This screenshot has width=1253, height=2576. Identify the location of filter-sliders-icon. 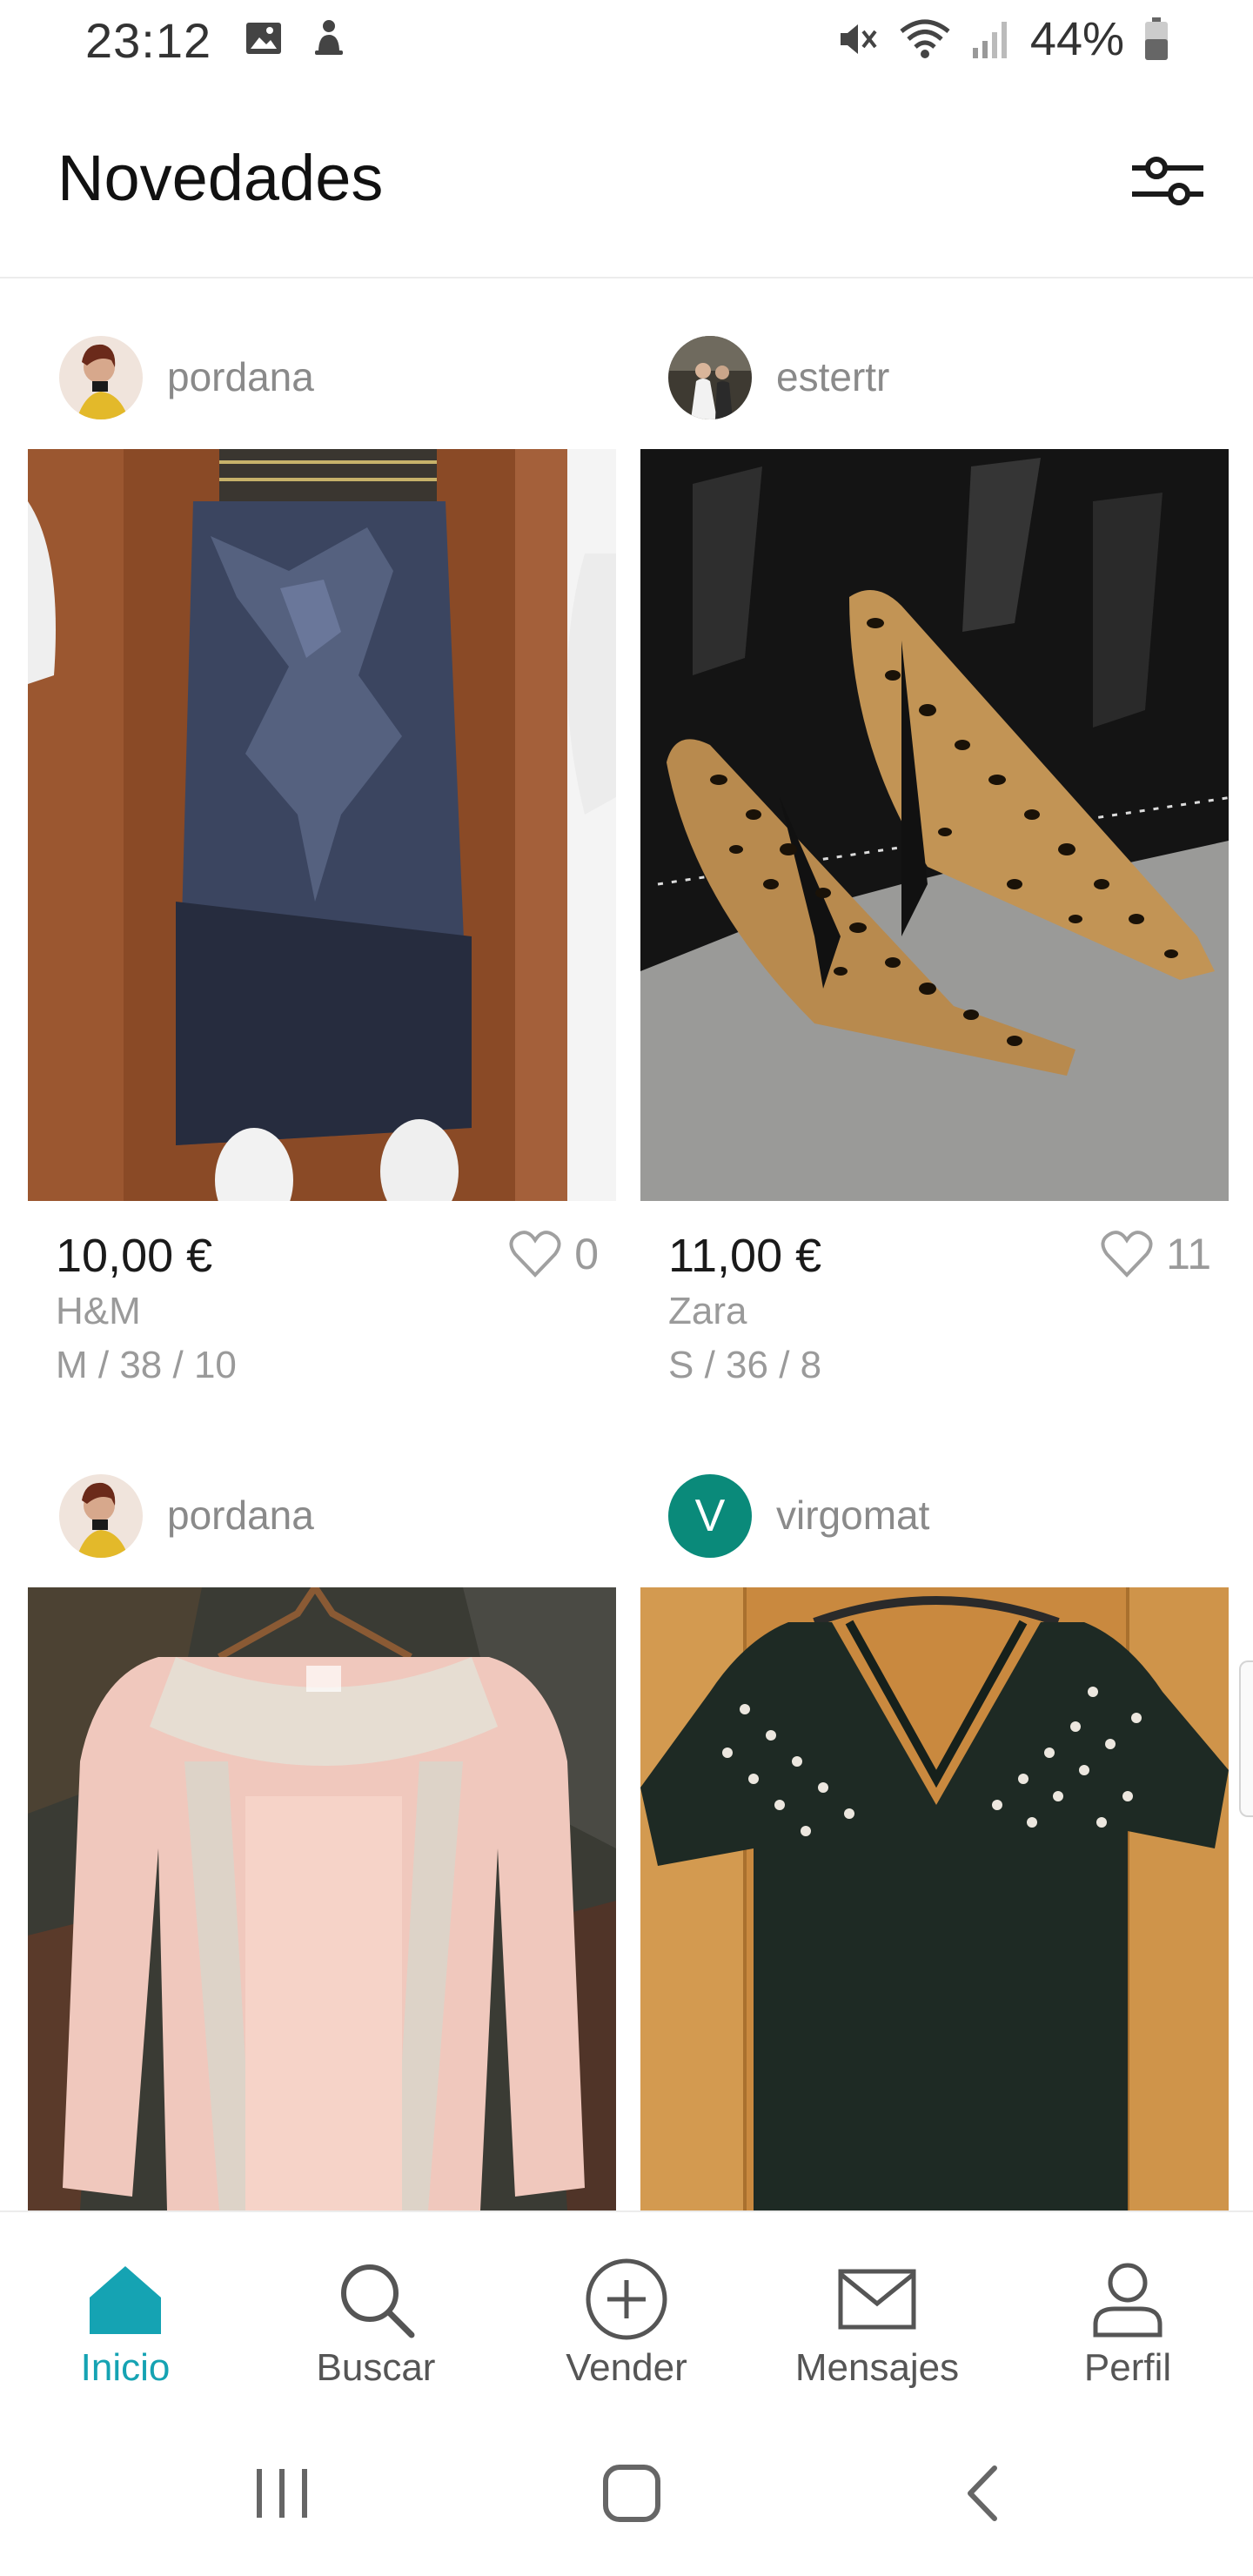
(1167, 181).